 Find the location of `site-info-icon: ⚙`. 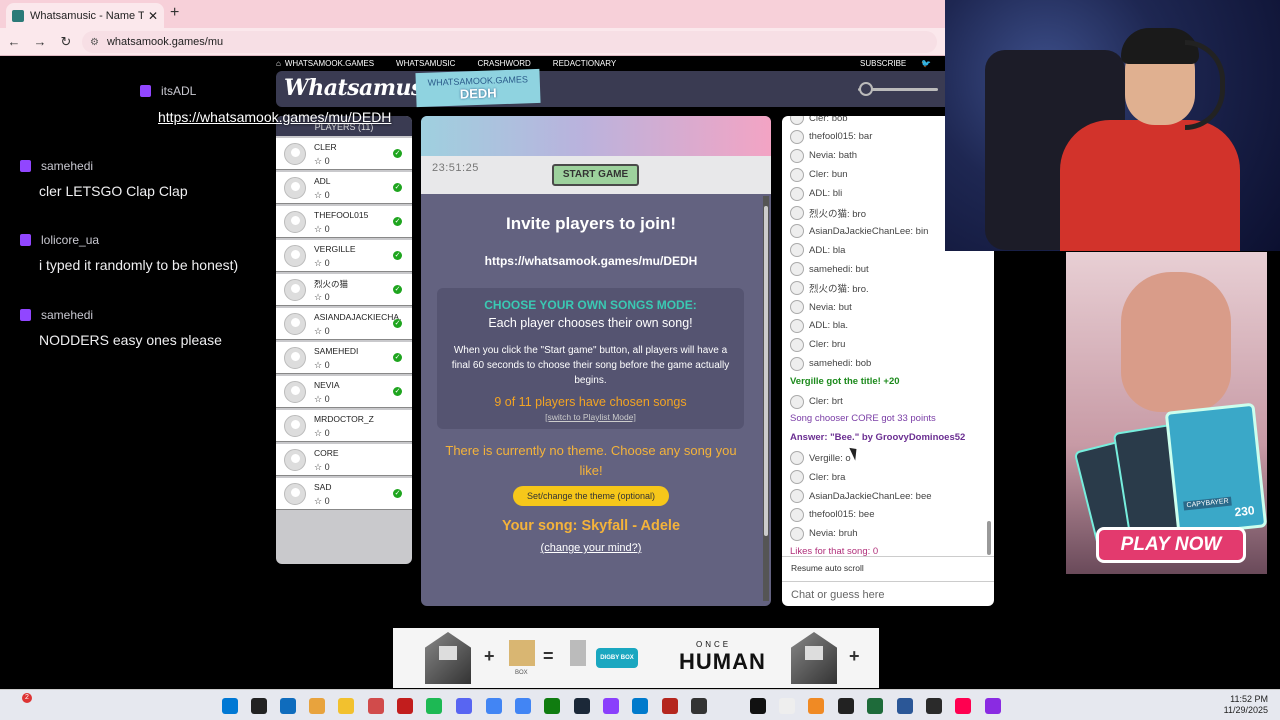

site-info-icon: ⚙ is located at coordinates (94, 42).